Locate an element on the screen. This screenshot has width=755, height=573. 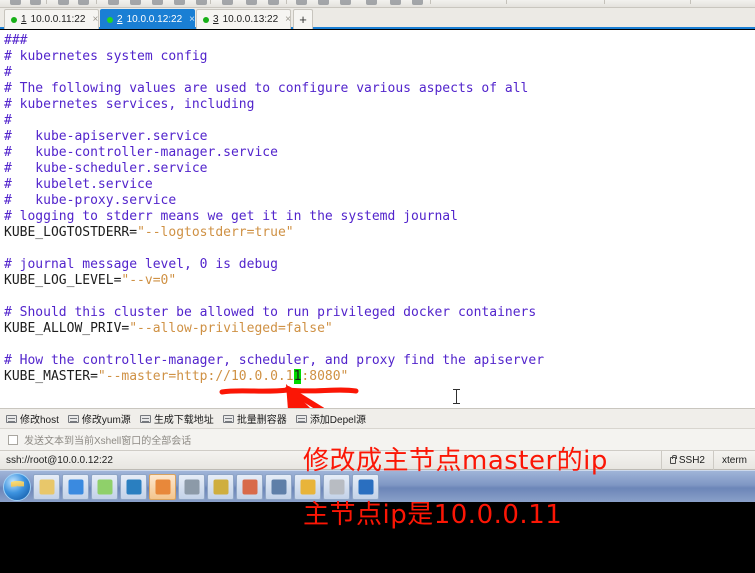
xshell-icon is located at coordinates (307, 486).